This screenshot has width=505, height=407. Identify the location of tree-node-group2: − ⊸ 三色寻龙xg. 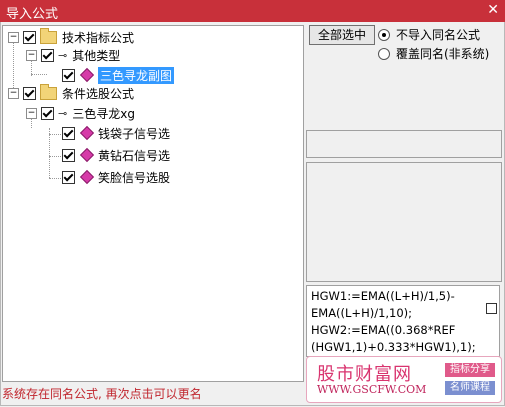
(80, 113).